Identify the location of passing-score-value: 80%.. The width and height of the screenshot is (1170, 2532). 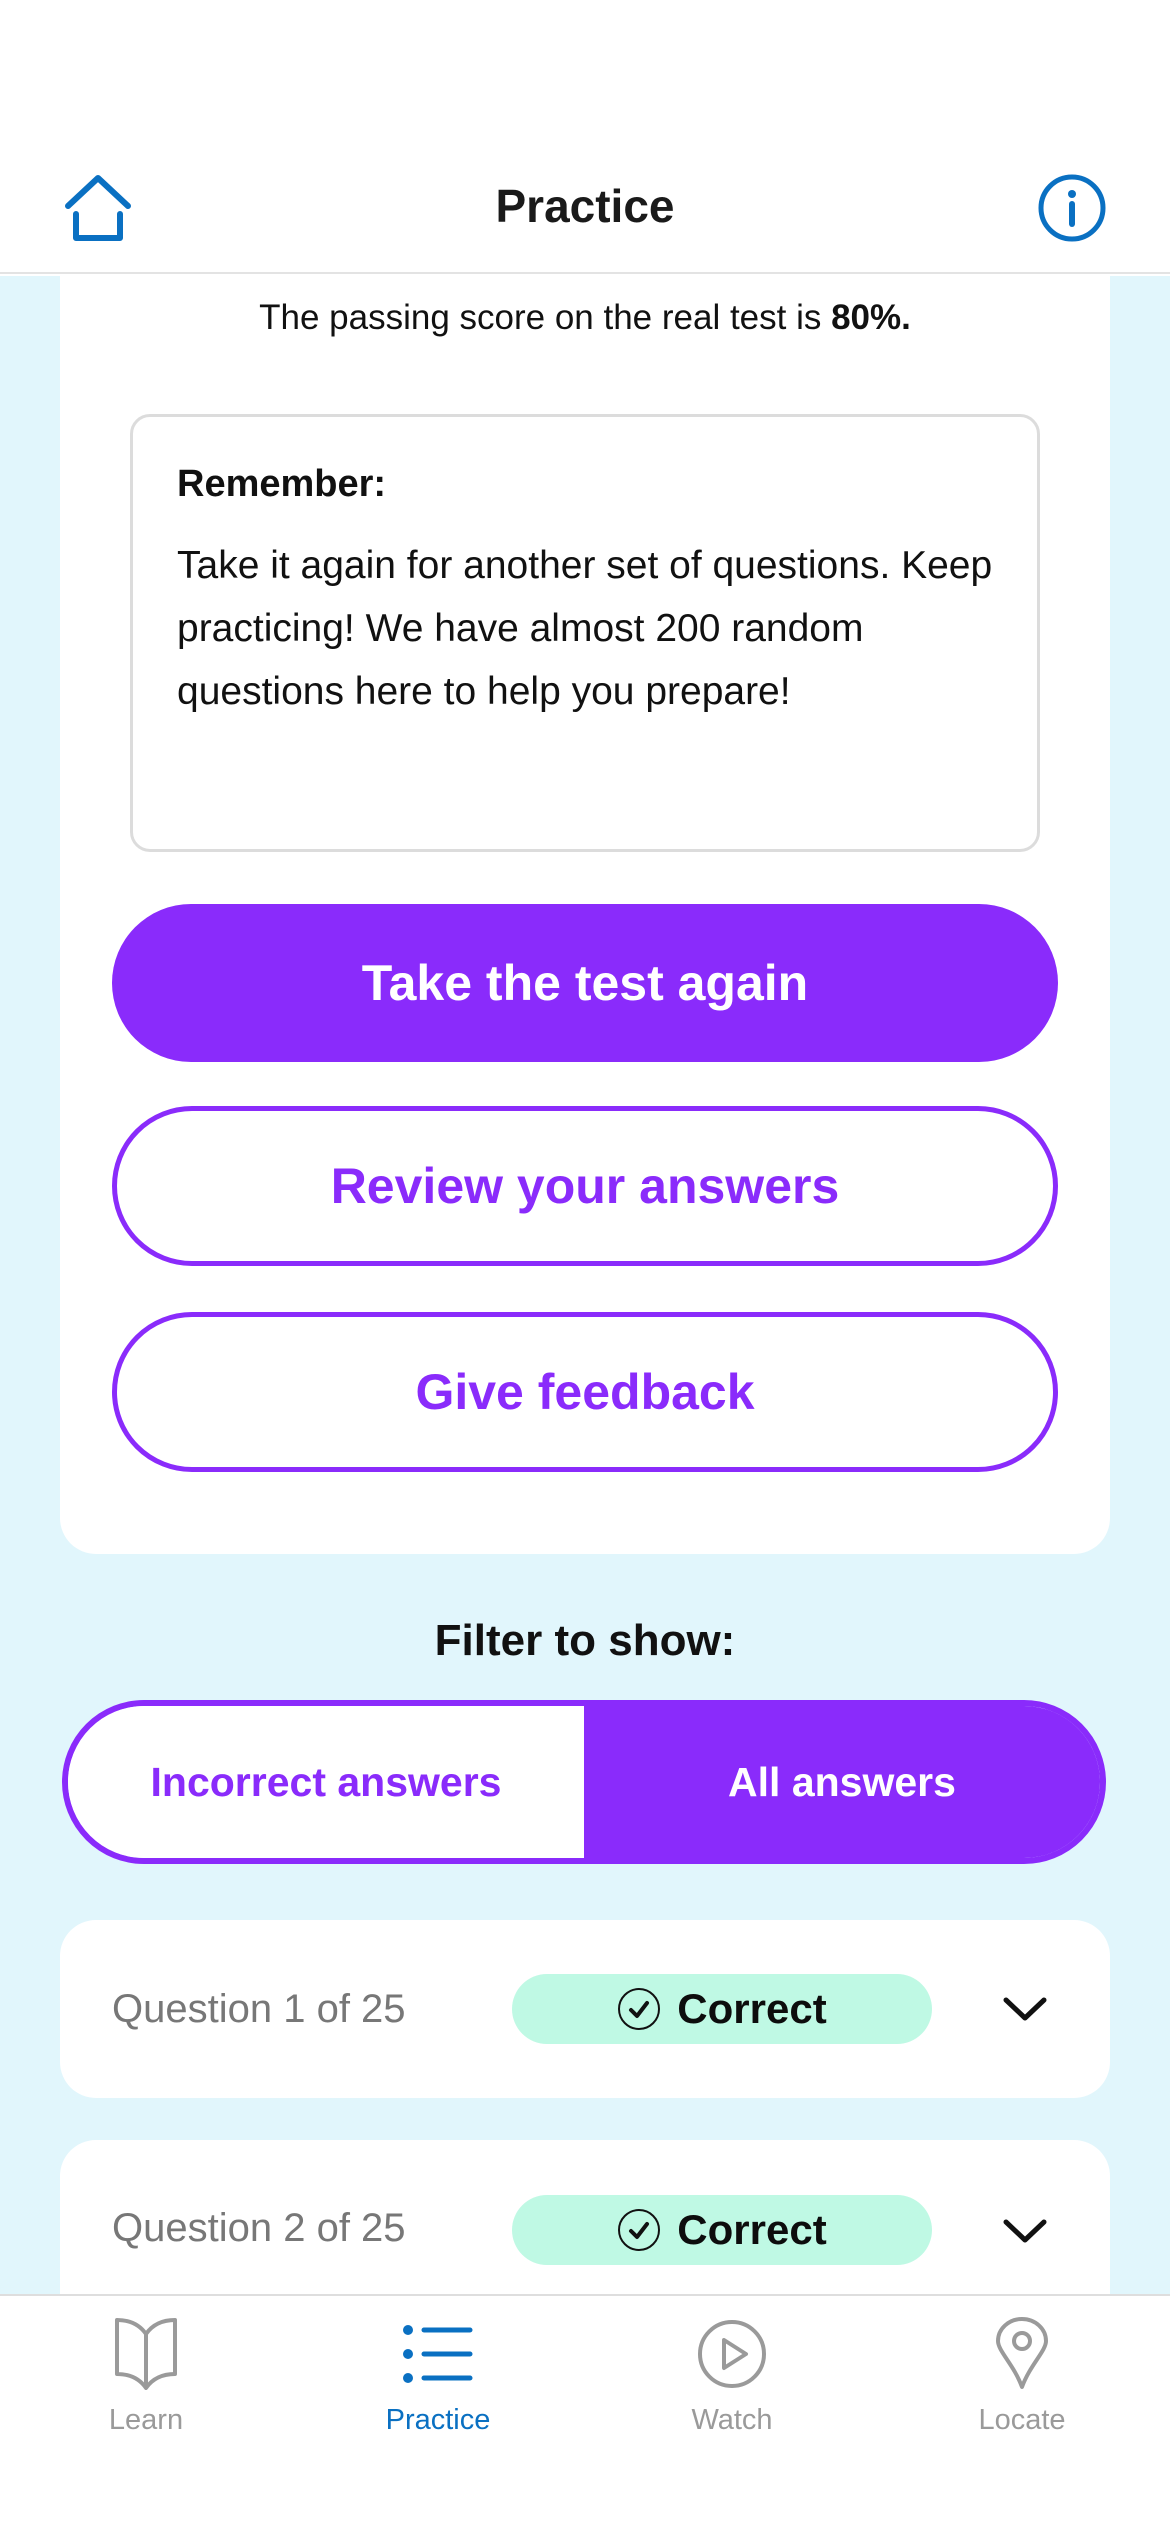
(871, 317).